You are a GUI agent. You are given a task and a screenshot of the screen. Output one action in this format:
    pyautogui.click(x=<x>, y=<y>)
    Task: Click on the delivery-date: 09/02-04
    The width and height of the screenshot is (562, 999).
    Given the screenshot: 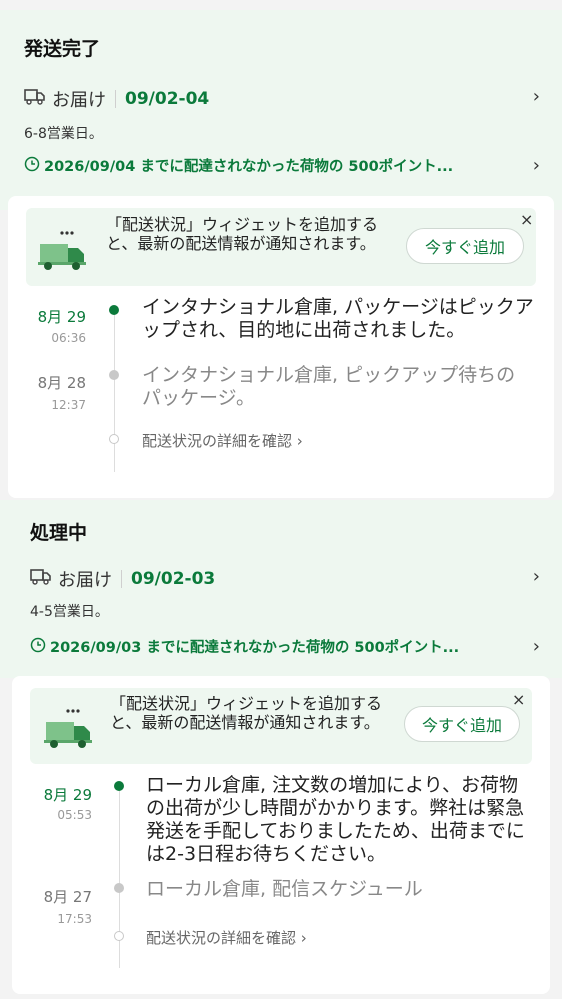 What is the action you would take?
    pyautogui.click(x=167, y=99)
    